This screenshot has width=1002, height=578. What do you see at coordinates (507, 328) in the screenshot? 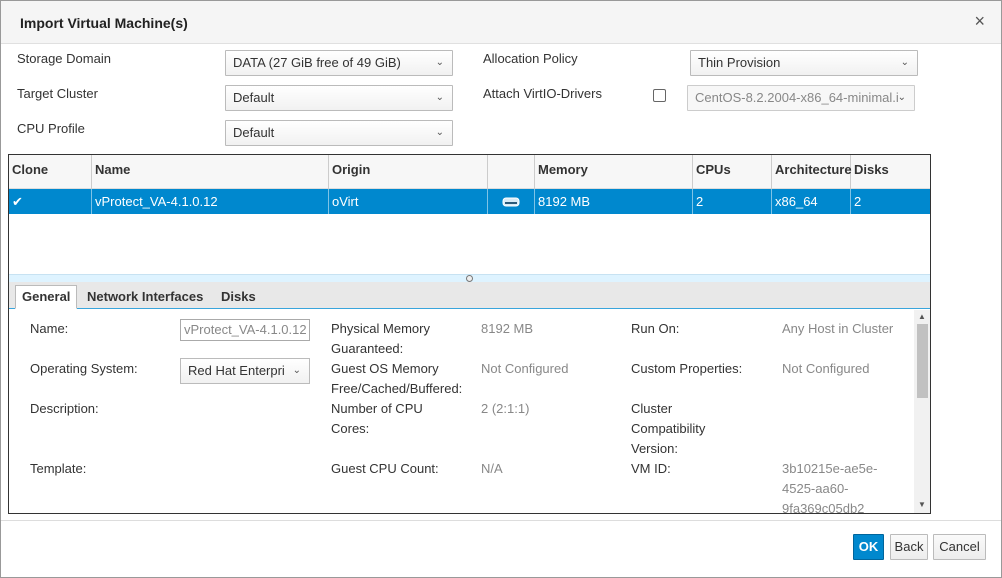
I see `physical-memory-value: 8192 MB` at bounding box center [507, 328].